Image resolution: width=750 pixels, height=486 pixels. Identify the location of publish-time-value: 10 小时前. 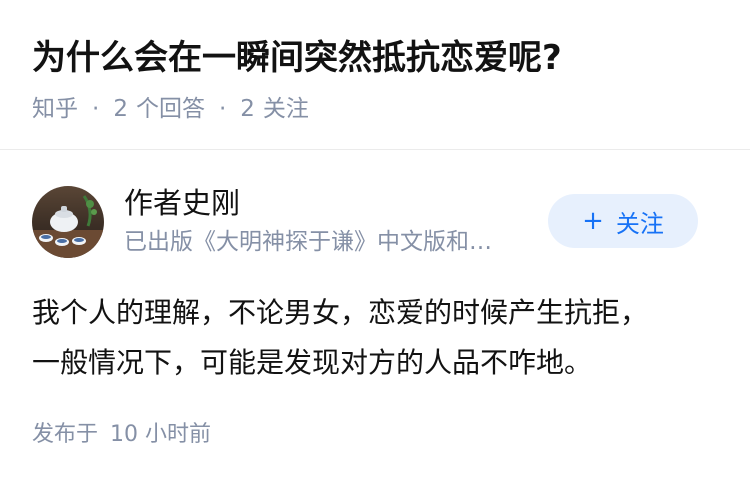
(161, 434).